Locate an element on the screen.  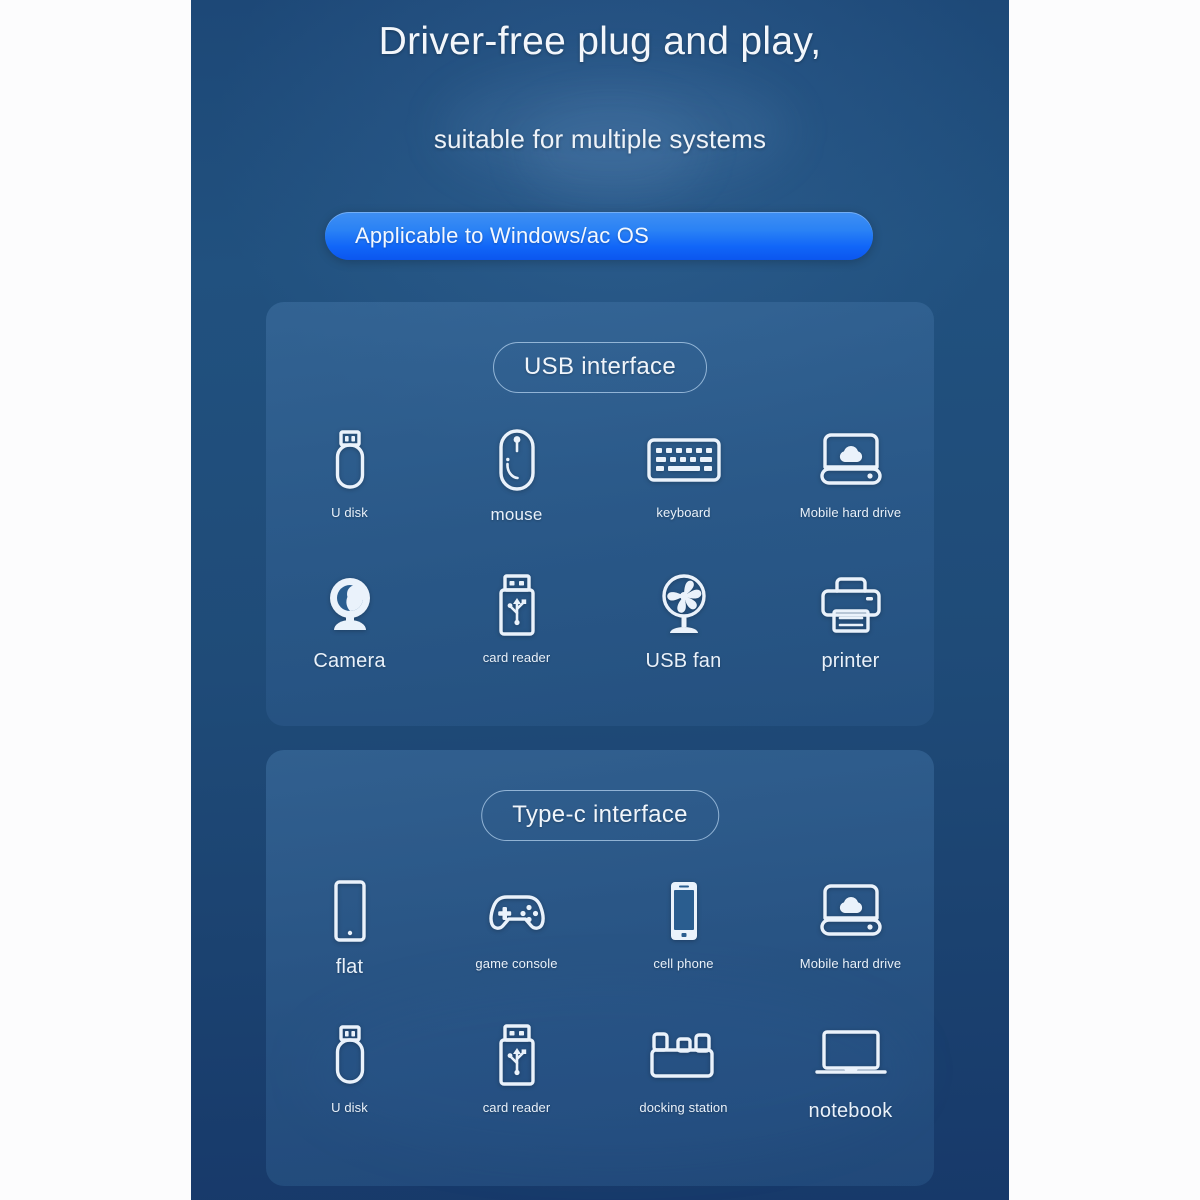
usb-device-row-1: U disk mouse keyboard Mobile hard drive is located at coordinates (600, 476).